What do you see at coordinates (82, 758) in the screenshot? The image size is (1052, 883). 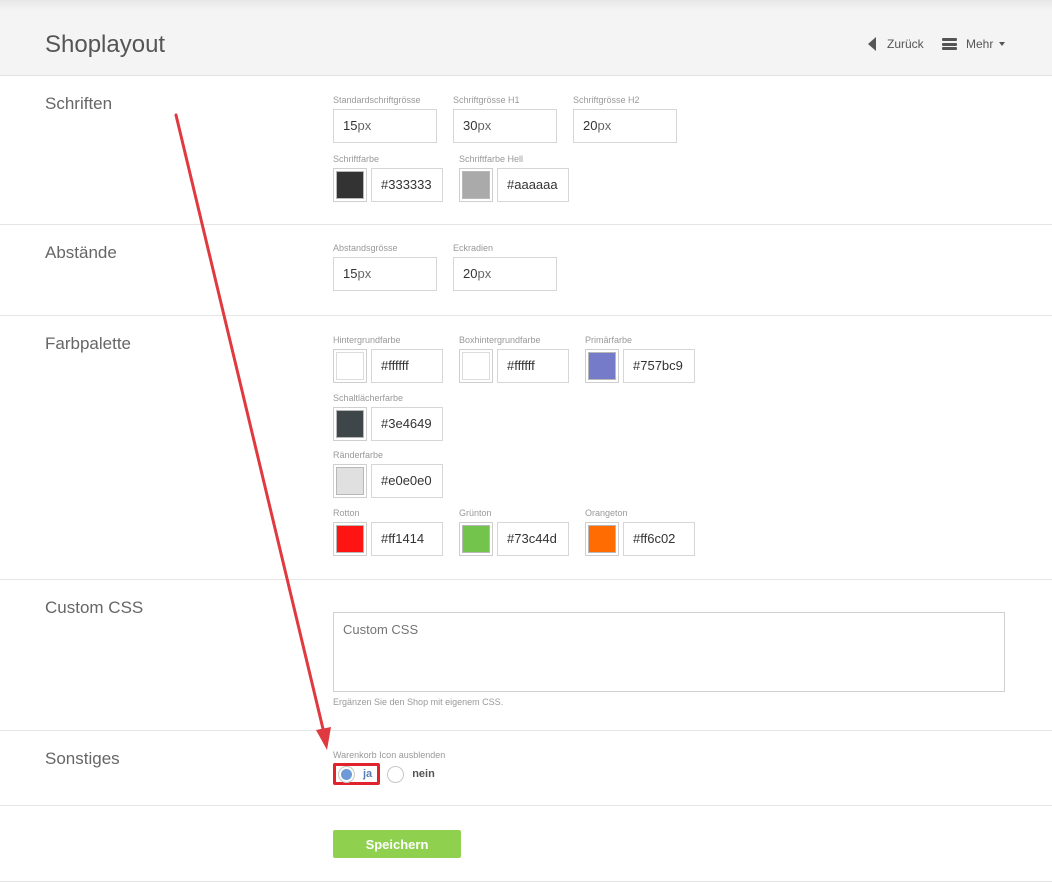 I see `section-label: Sonstiges` at bounding box center [82, 758].